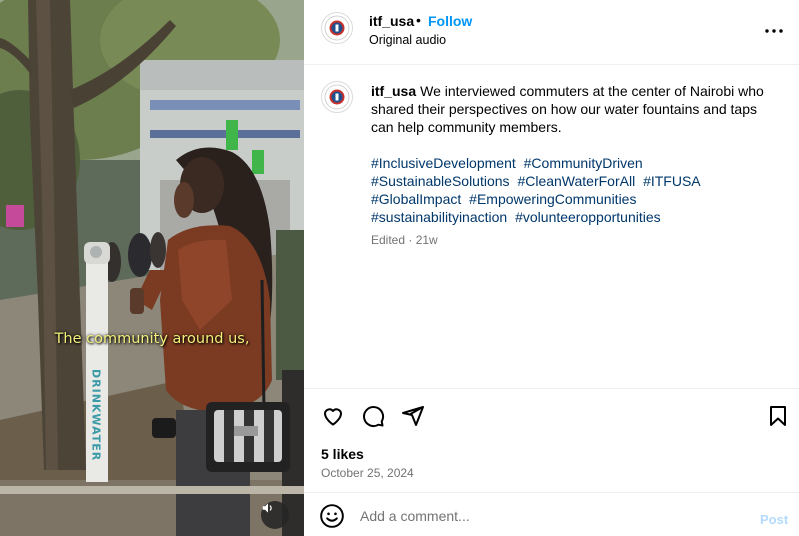 The image size is (799, 536). I want to click on drinkwater-label: DRINKWATER, so click(96, 415).